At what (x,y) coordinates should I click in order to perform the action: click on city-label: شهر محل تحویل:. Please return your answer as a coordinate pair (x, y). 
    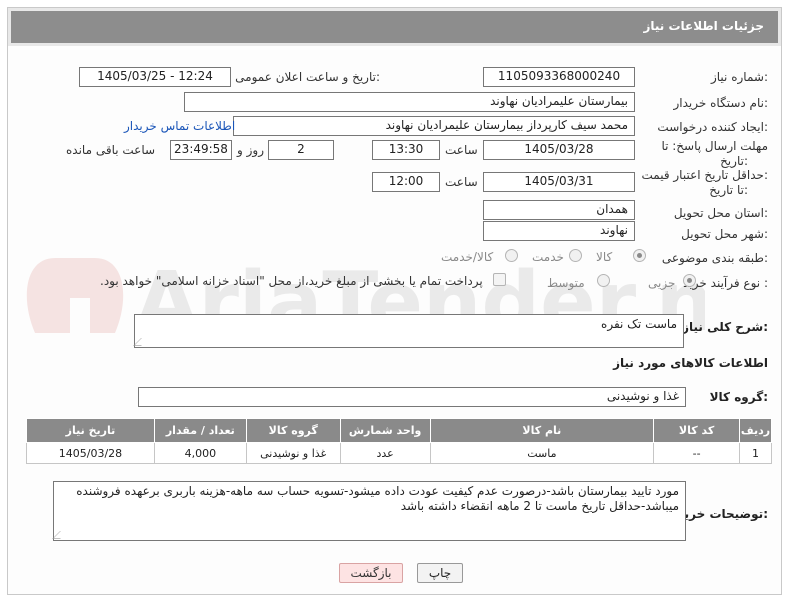
    Looking at the image, I should click on (724, 234).